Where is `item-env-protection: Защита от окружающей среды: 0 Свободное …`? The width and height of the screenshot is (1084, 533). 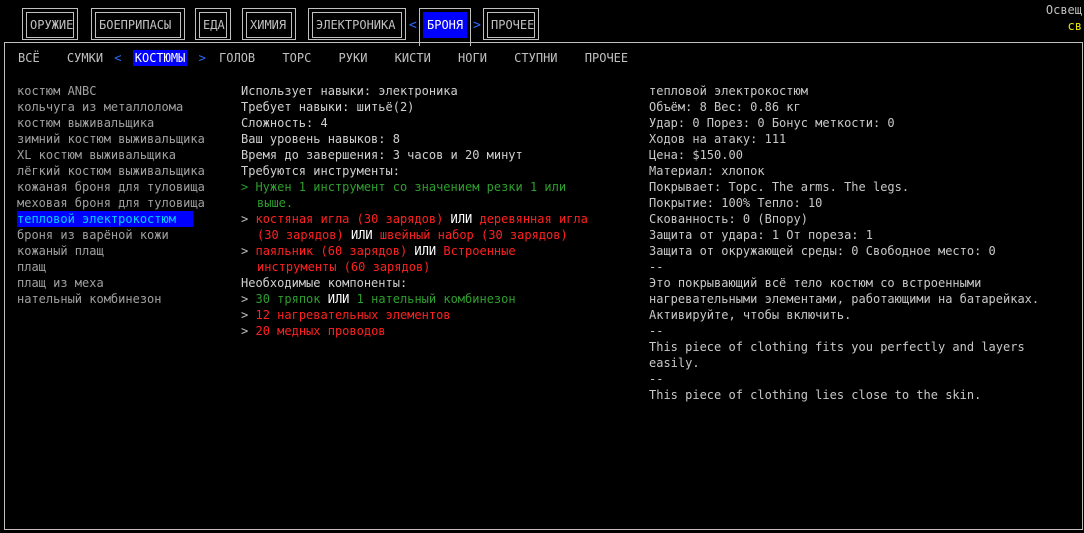 item-env-protection: Защита от окружающей среды: 0 Свободное … is located at coordinates (822, 251).